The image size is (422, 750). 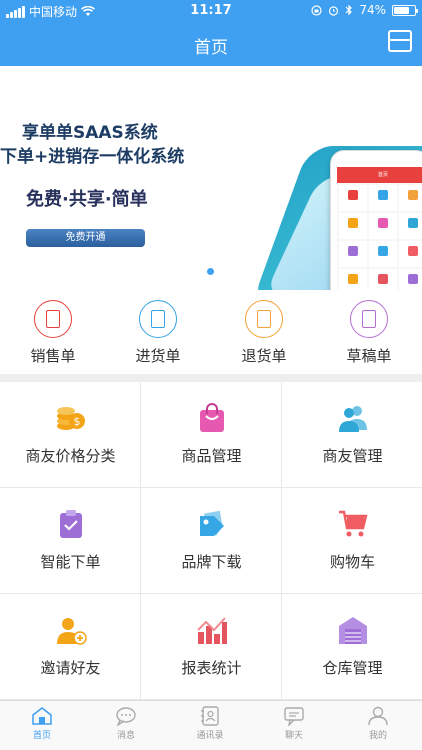 What do you see at coordinates (400, 41) in the screenshot?
I see `menu-icon` at bounding box center [400, 41].